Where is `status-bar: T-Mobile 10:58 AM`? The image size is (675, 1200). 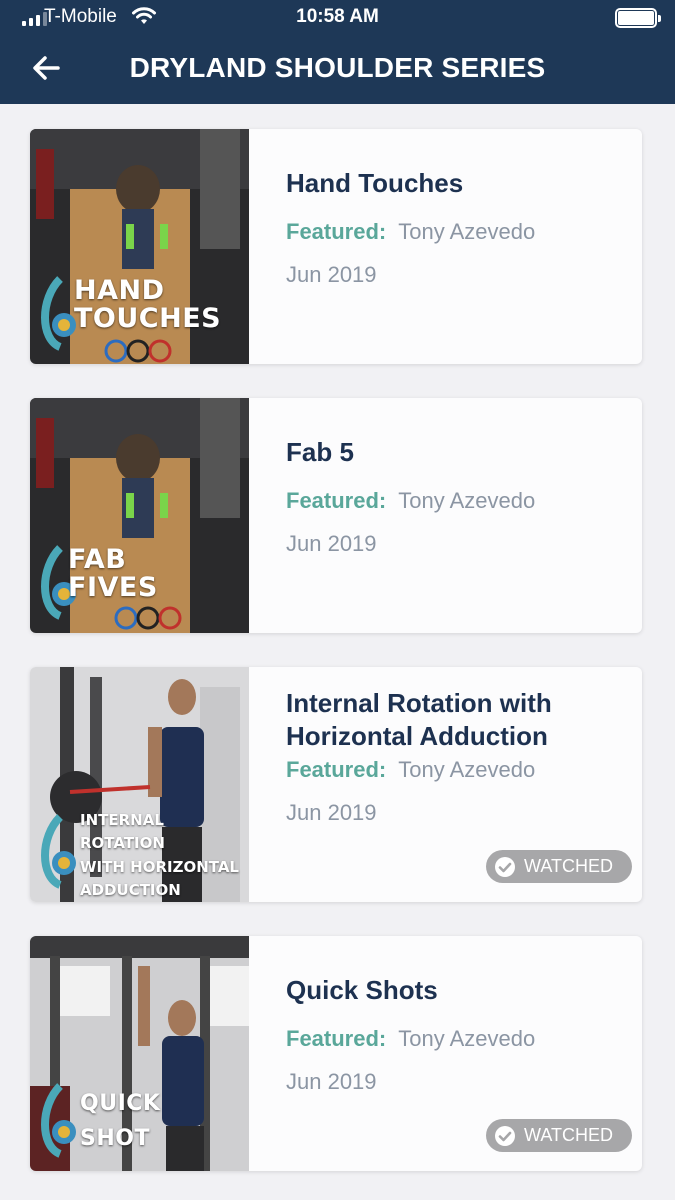
status-bar: T-Mobile 10:58 AM is located at coordinates (337, 18).